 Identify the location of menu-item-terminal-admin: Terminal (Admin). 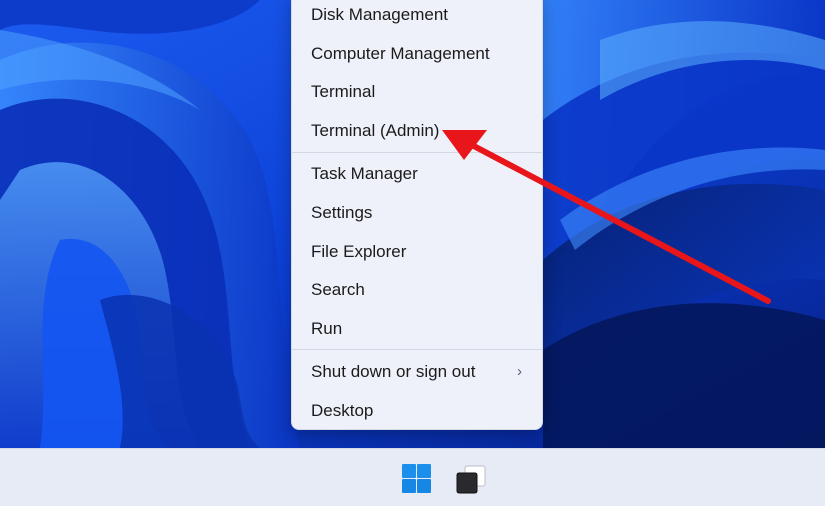
(417, 131).